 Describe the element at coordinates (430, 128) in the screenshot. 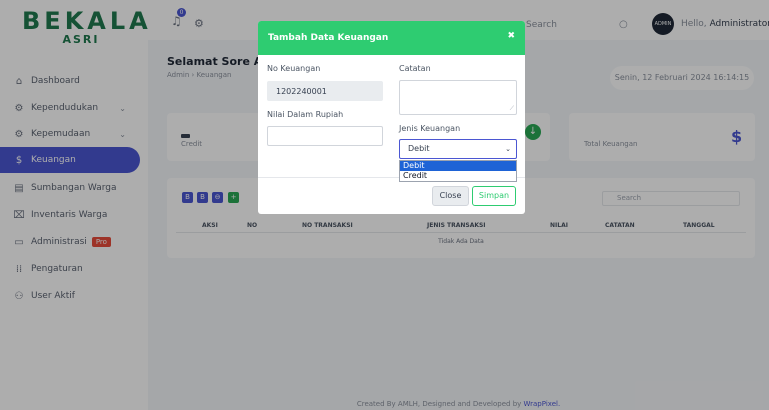

I see `jenis-keuangan-label: Jenis Keuangan` at that location.